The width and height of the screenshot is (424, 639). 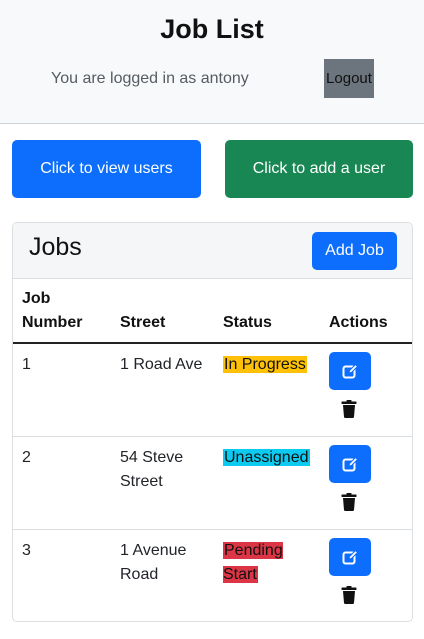 I want to click on status-cell: Unassigned, so click(x=270, y=458).